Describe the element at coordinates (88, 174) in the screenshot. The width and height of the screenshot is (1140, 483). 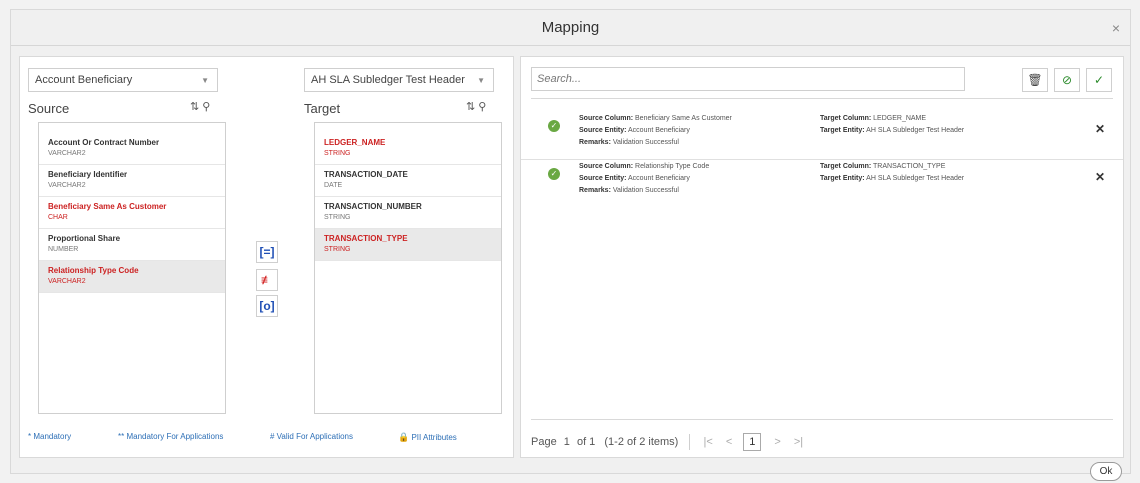
I see `source-item-name: Beneficiary Identifier` at that location.